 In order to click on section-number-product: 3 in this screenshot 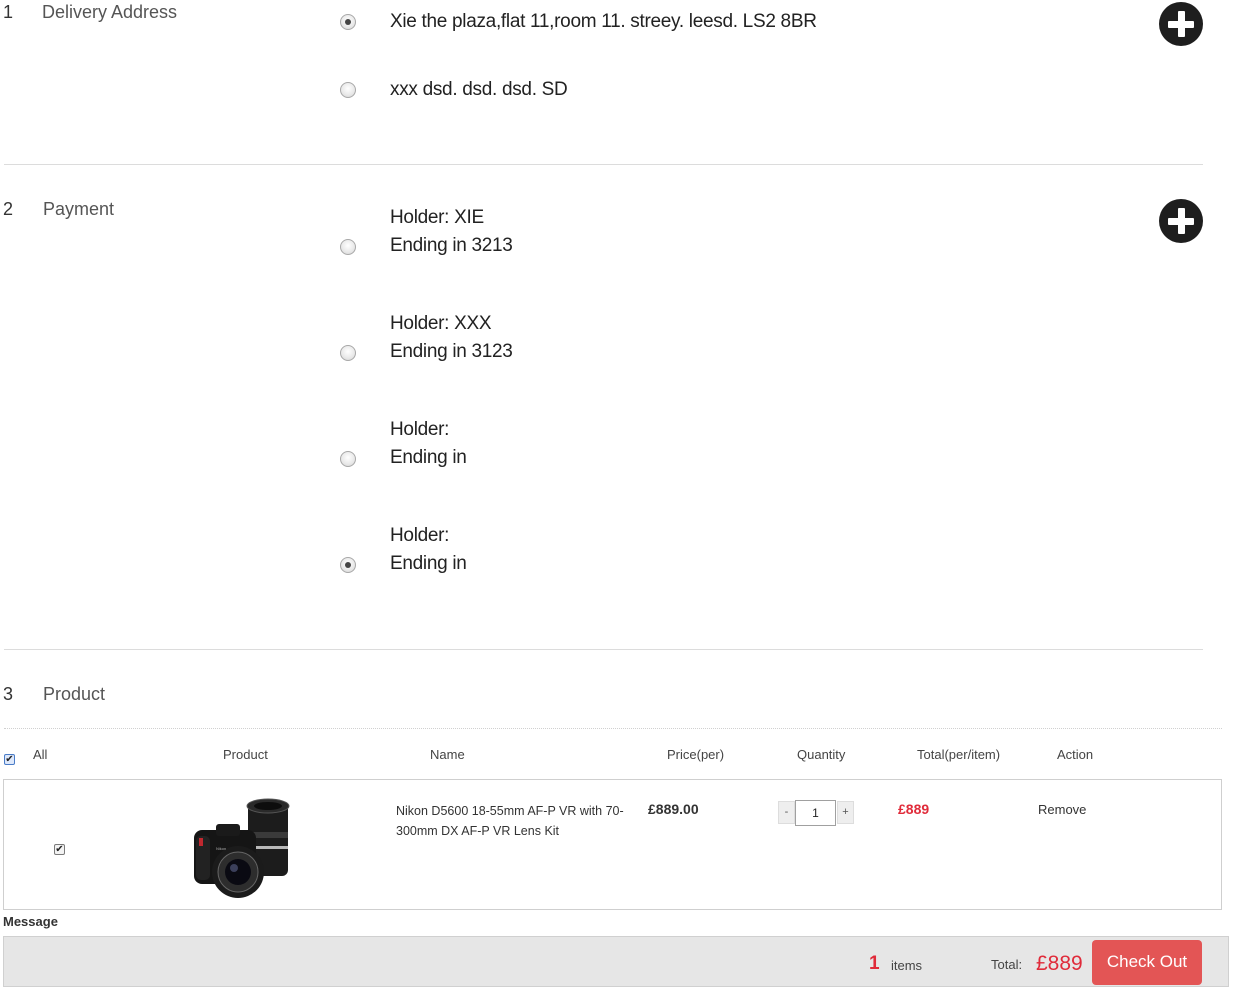, I will do `click(8, 694)`.